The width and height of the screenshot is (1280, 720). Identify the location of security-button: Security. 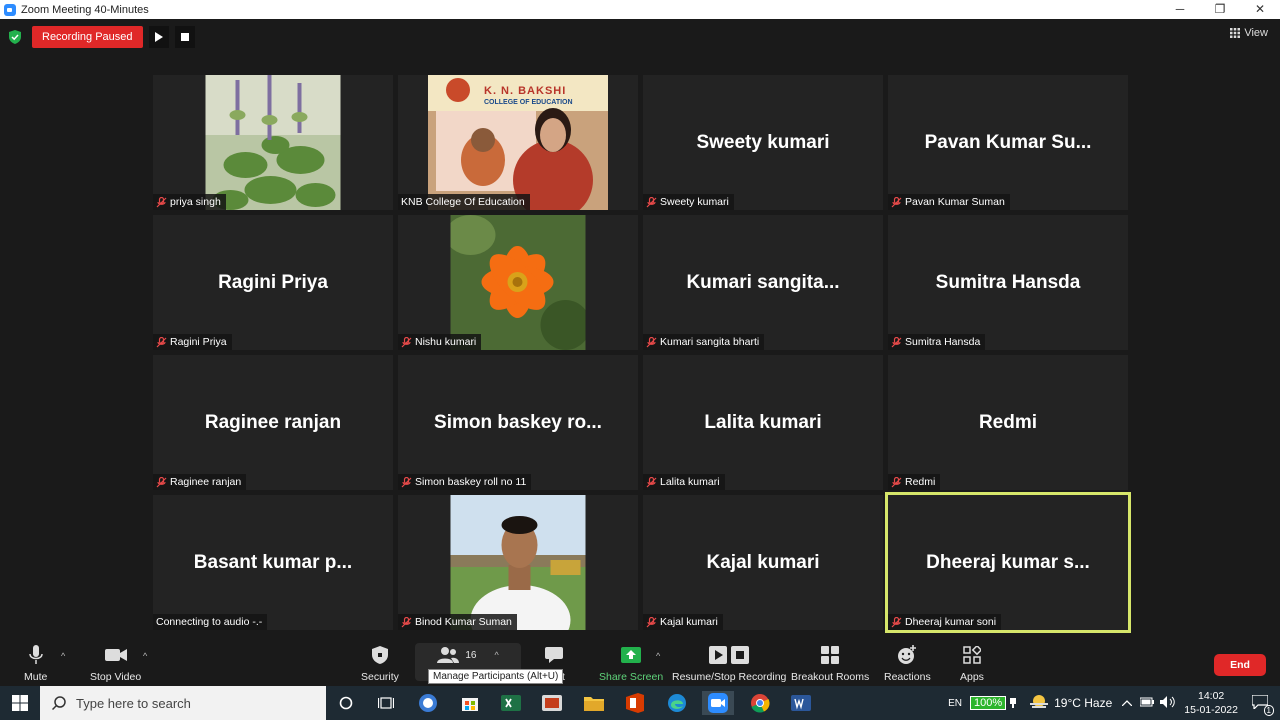
(380, 663).